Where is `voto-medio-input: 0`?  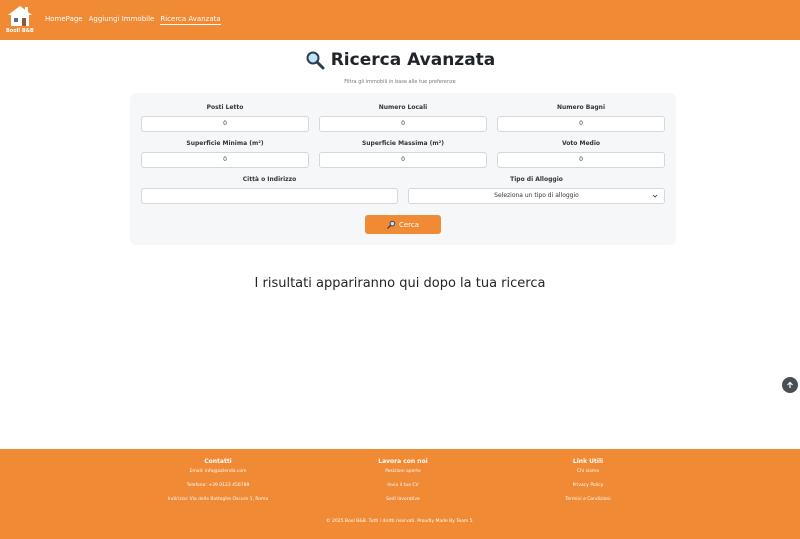
voto-medio-input: 0 is located at coordinates (581, 160).